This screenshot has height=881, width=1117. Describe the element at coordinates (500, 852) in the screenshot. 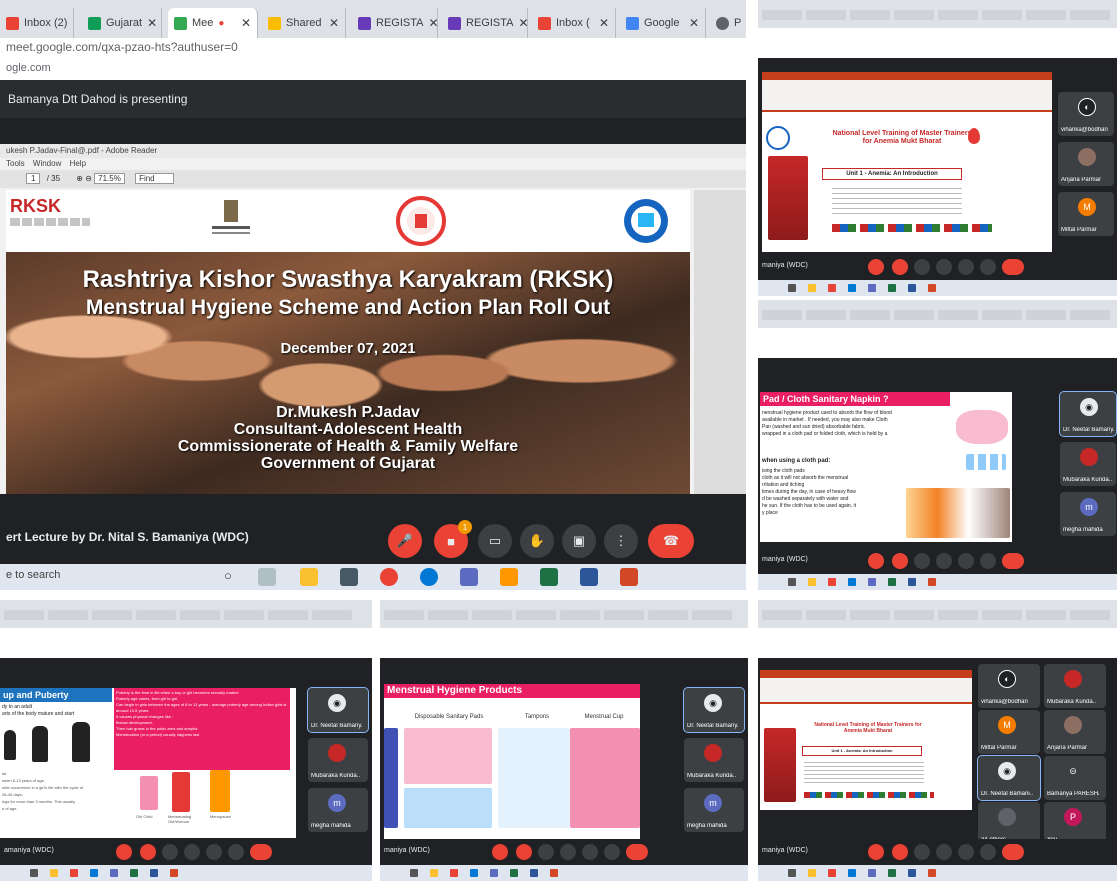

I see `mic-off-icon` at that location.